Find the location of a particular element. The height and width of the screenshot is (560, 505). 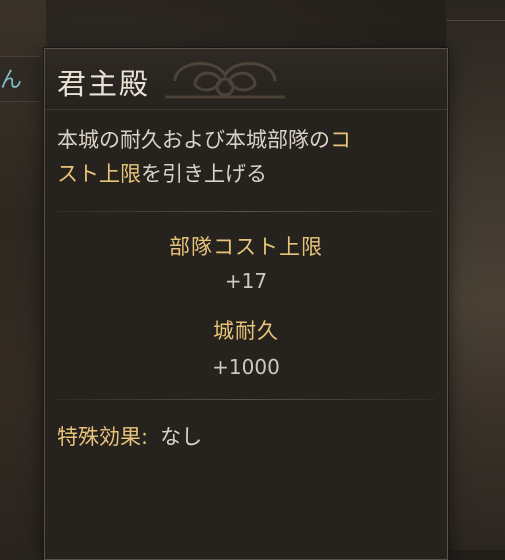

description-text-2: を引き上げる is located at coordinates (204, 174).